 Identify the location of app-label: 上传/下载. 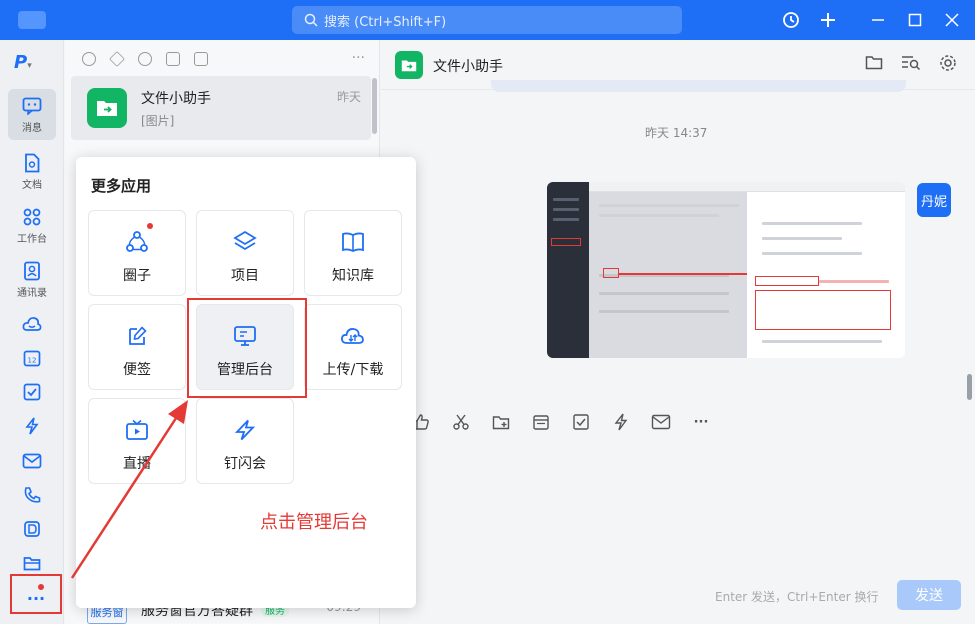
(353, 370).